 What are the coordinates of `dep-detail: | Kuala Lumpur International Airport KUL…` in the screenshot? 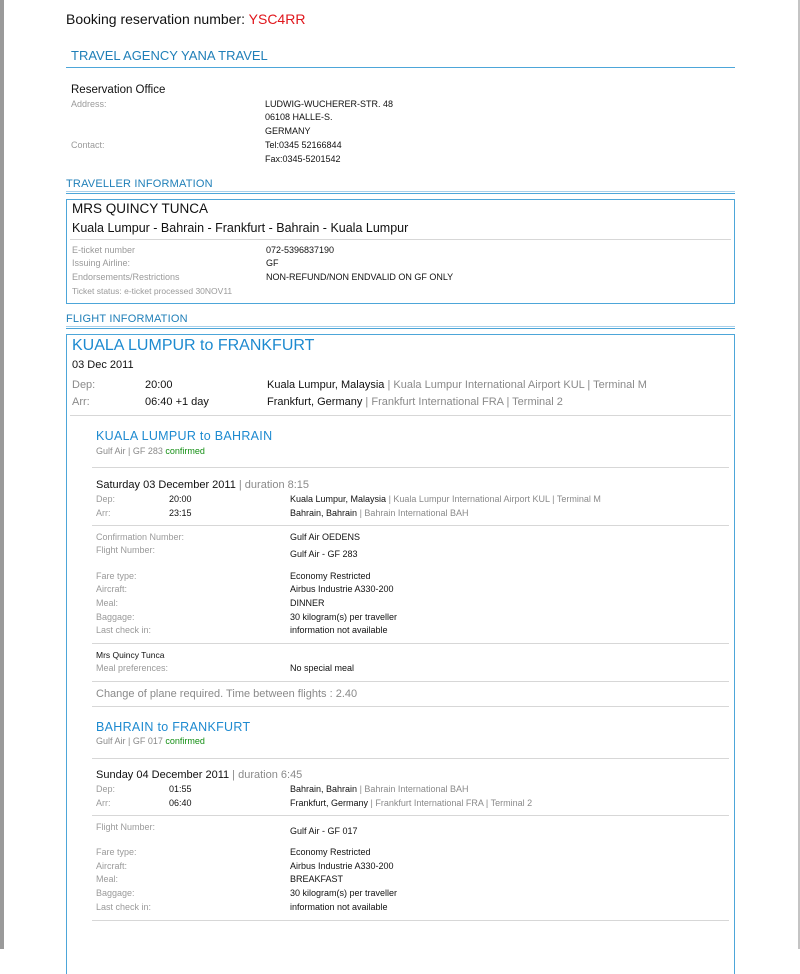 It's located at (494, 499).